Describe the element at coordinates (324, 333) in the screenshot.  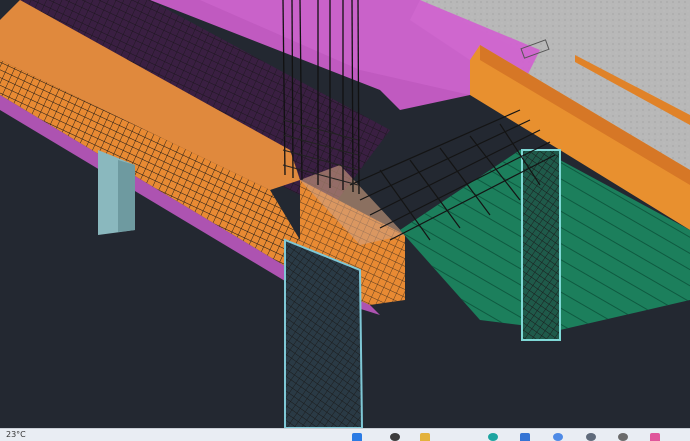
I see `column-center` at that location.